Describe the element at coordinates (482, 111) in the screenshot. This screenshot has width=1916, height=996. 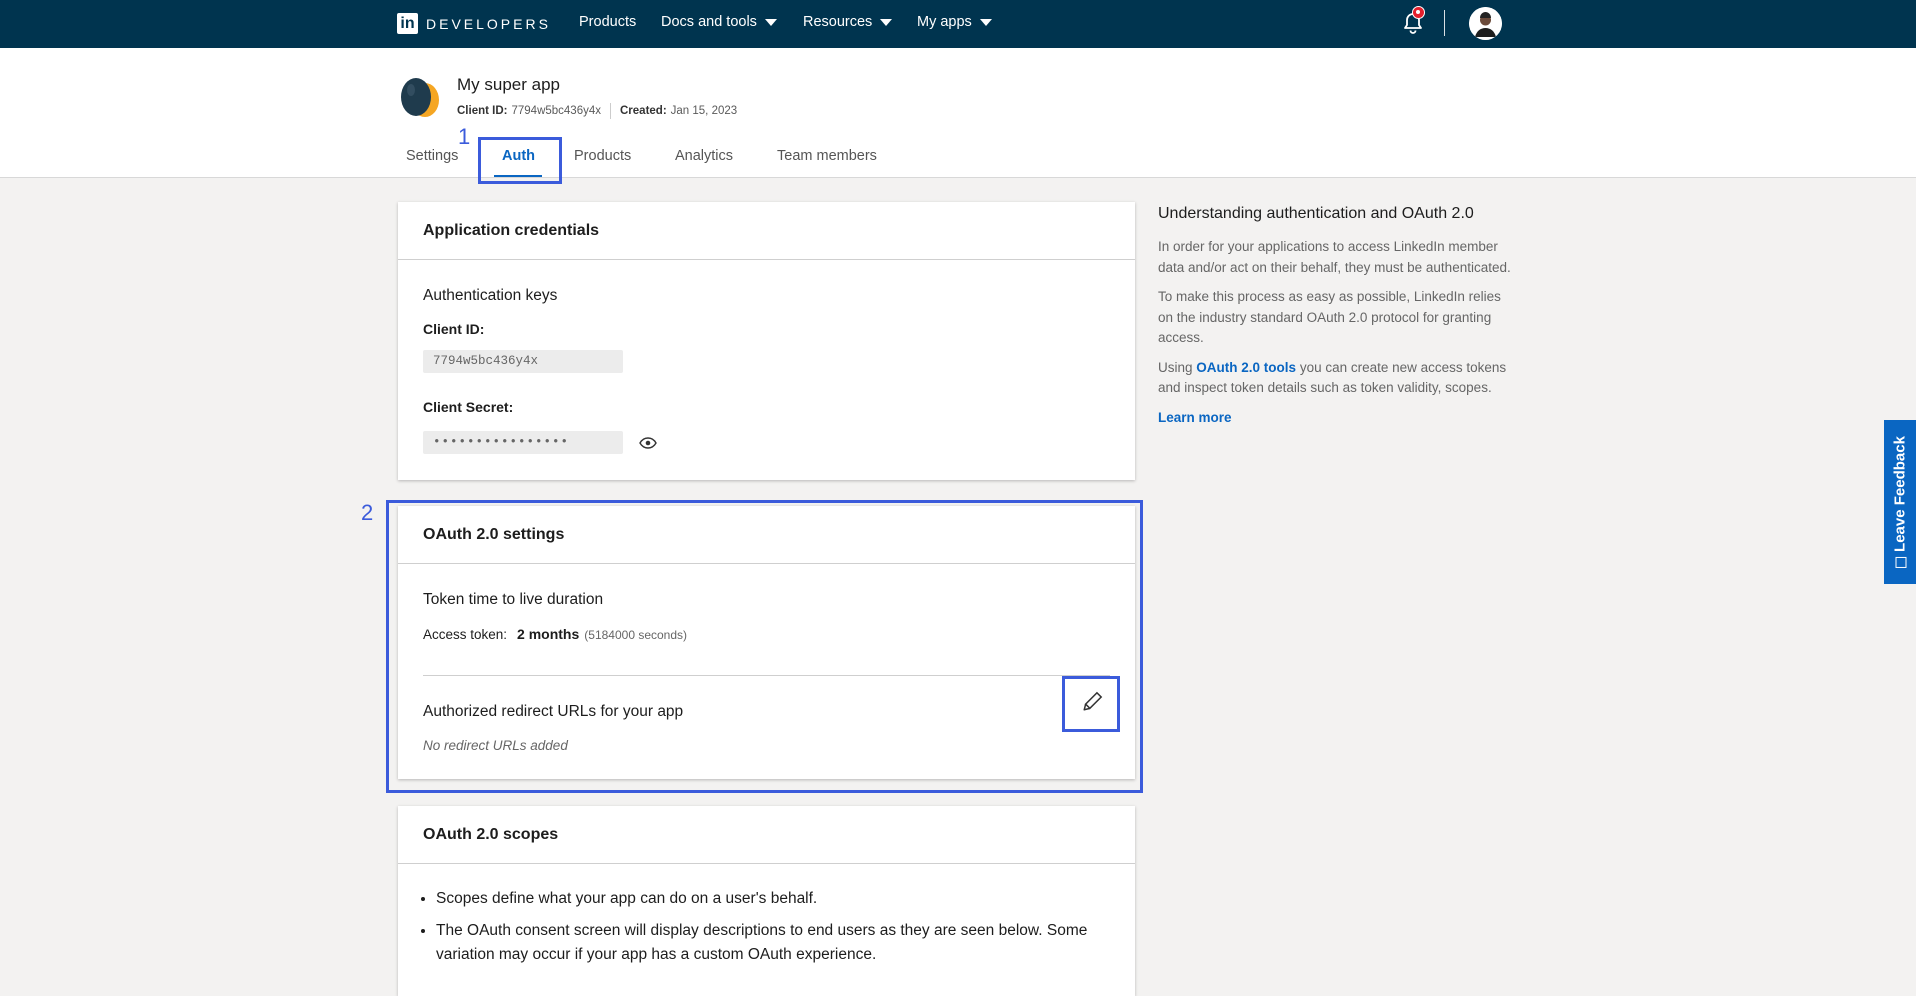
I see `client-id-meta-label: Client ID:` at that location.